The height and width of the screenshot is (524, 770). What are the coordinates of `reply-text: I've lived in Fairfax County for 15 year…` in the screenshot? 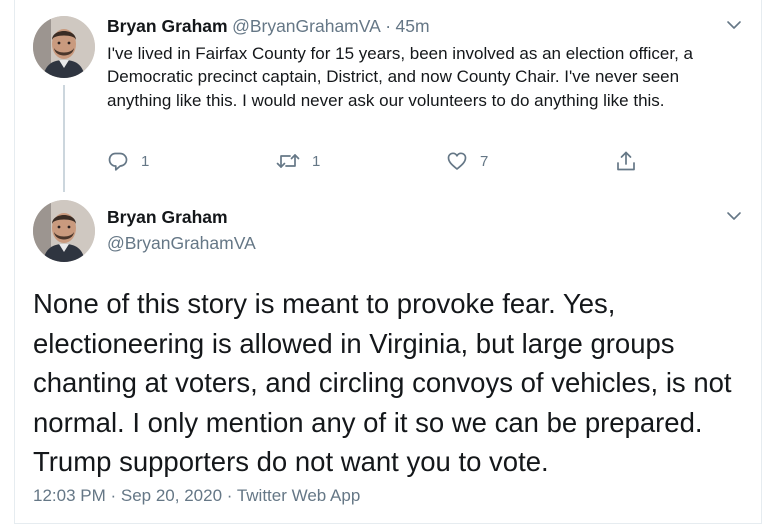 It's located at (400, 77).